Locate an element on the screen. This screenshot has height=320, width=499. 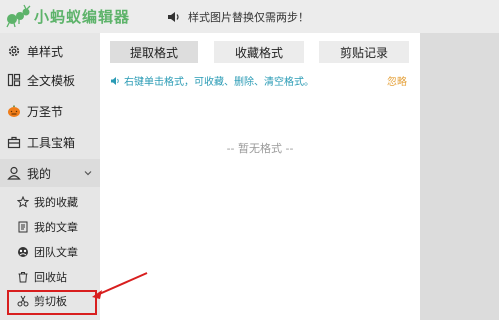
sidebar-item-label: 工具宝箱 is located at coordinates (51, 142).